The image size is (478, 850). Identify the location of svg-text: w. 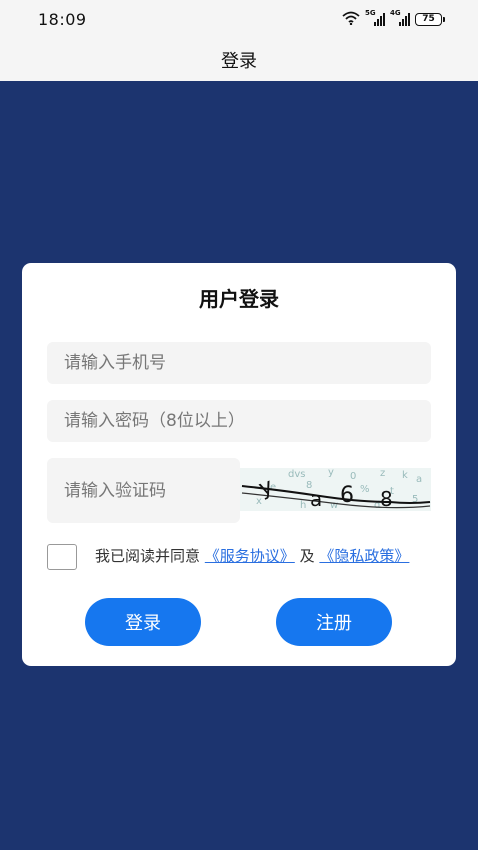
(334, 505).